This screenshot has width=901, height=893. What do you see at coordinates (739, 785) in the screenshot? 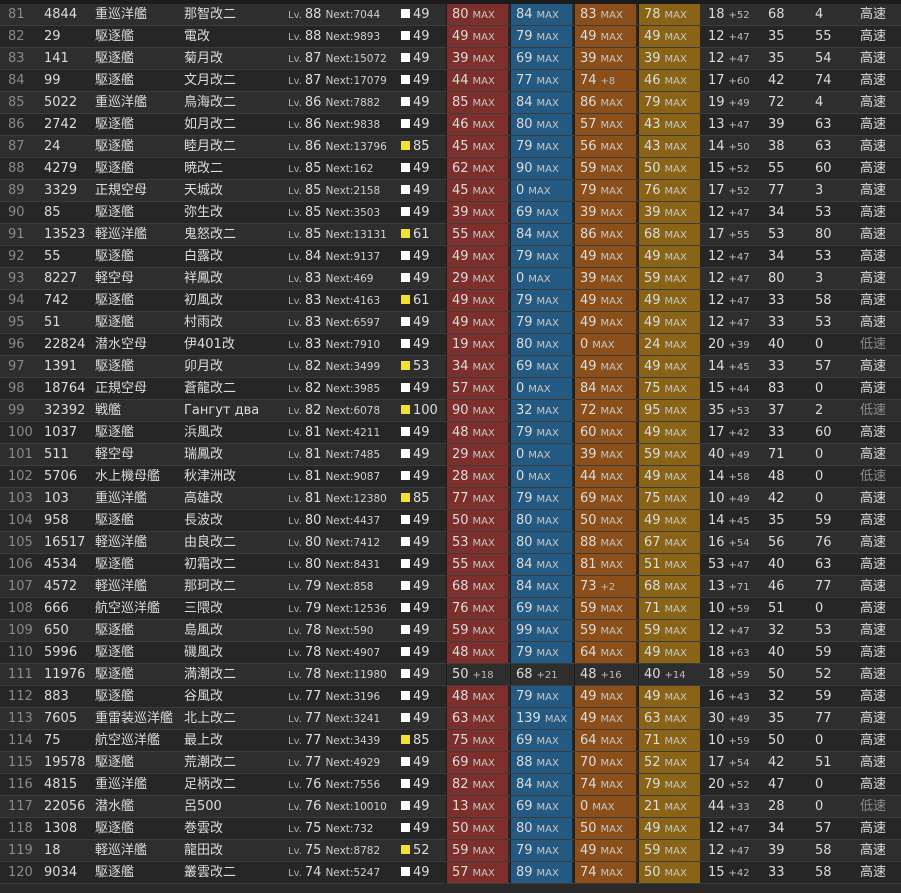
I see `evasion-remaining: +52` at bounding box center [739, 785].